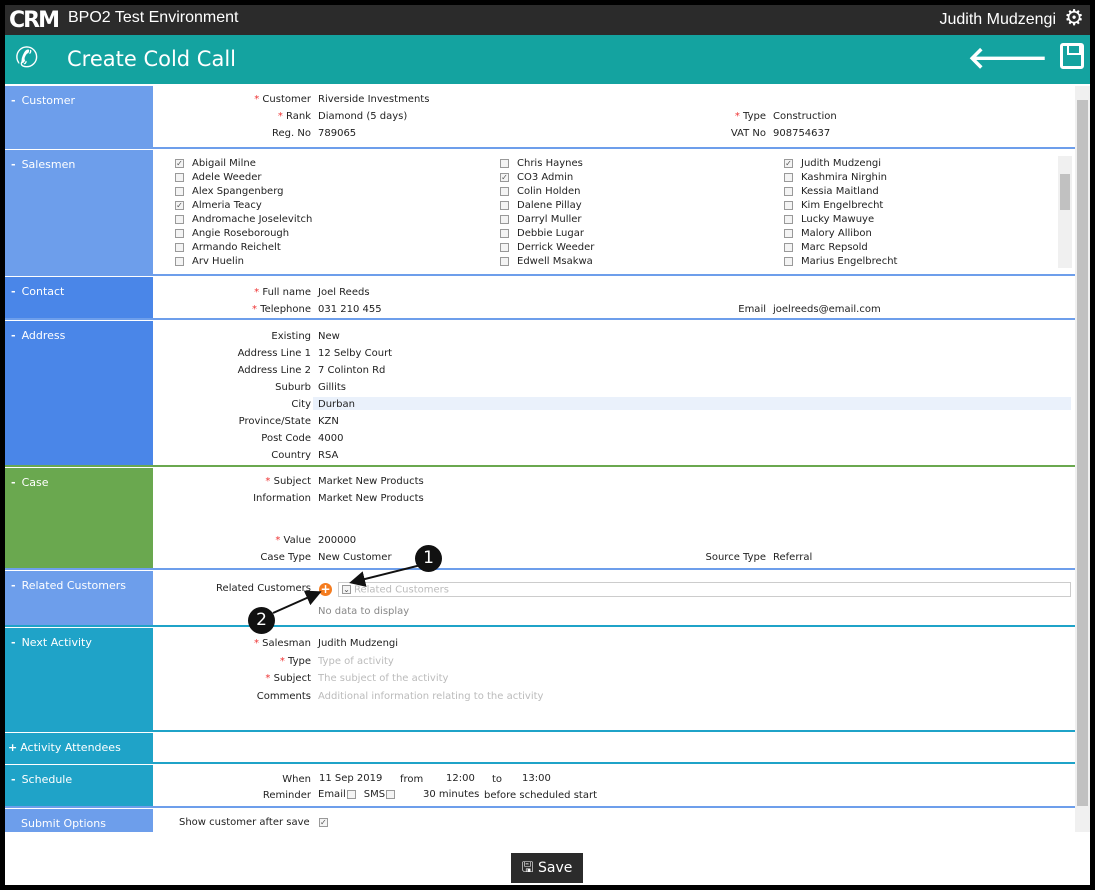  What do you see at coordinates (547, 868) in the screenshot?
I see `save-button: 🖫 Save` at bounding box center [547, 868].